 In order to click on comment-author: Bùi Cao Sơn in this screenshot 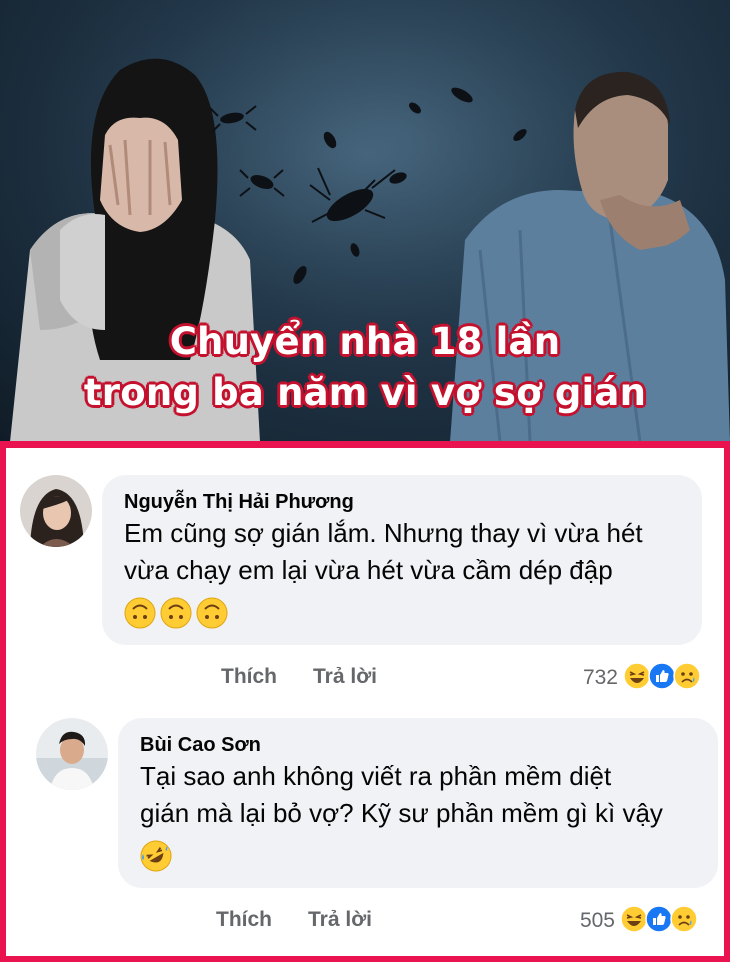, I will do `click(200, 745)`.